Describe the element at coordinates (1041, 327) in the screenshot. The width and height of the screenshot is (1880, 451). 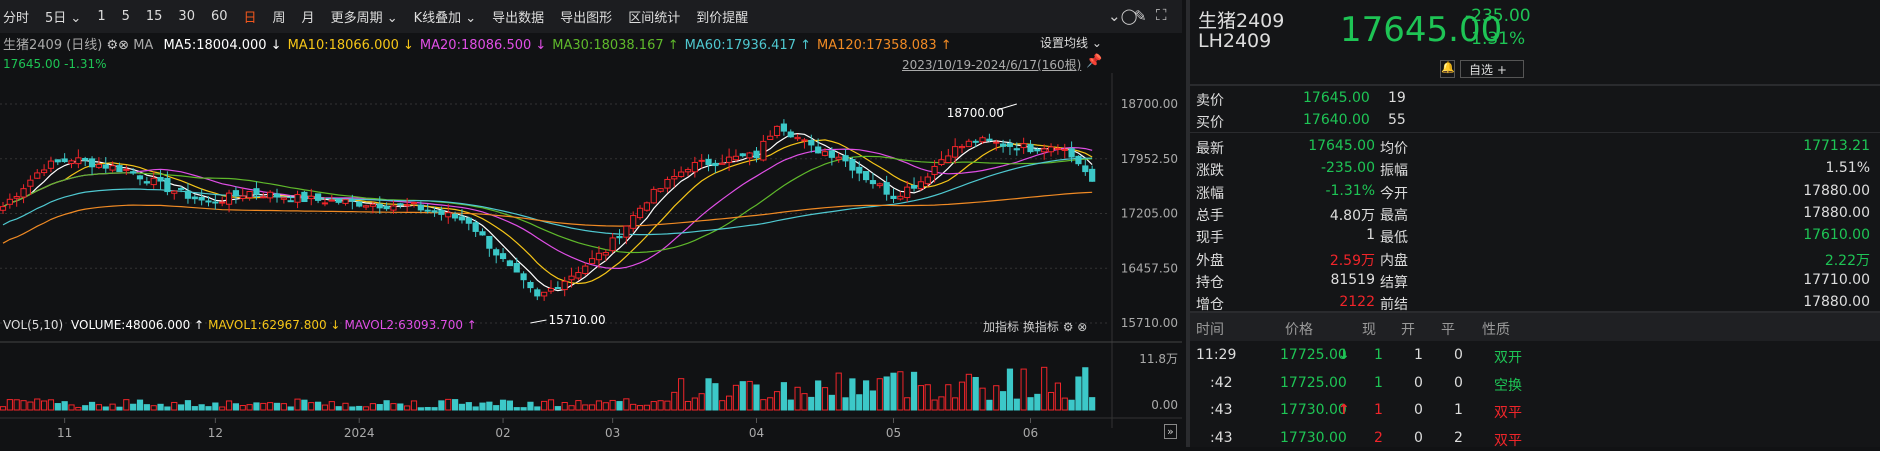
I see `switch-indicator-button: 换指标` at that location.